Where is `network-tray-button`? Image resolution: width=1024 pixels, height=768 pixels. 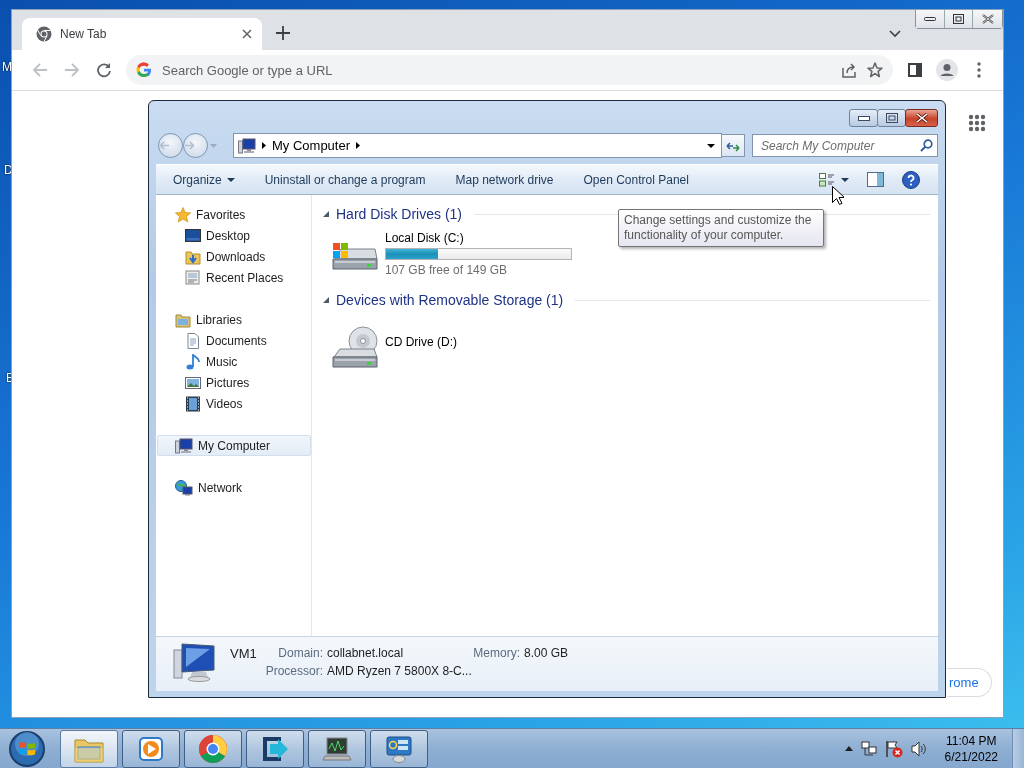
network-tray-button is located at coordinates (868, 748).